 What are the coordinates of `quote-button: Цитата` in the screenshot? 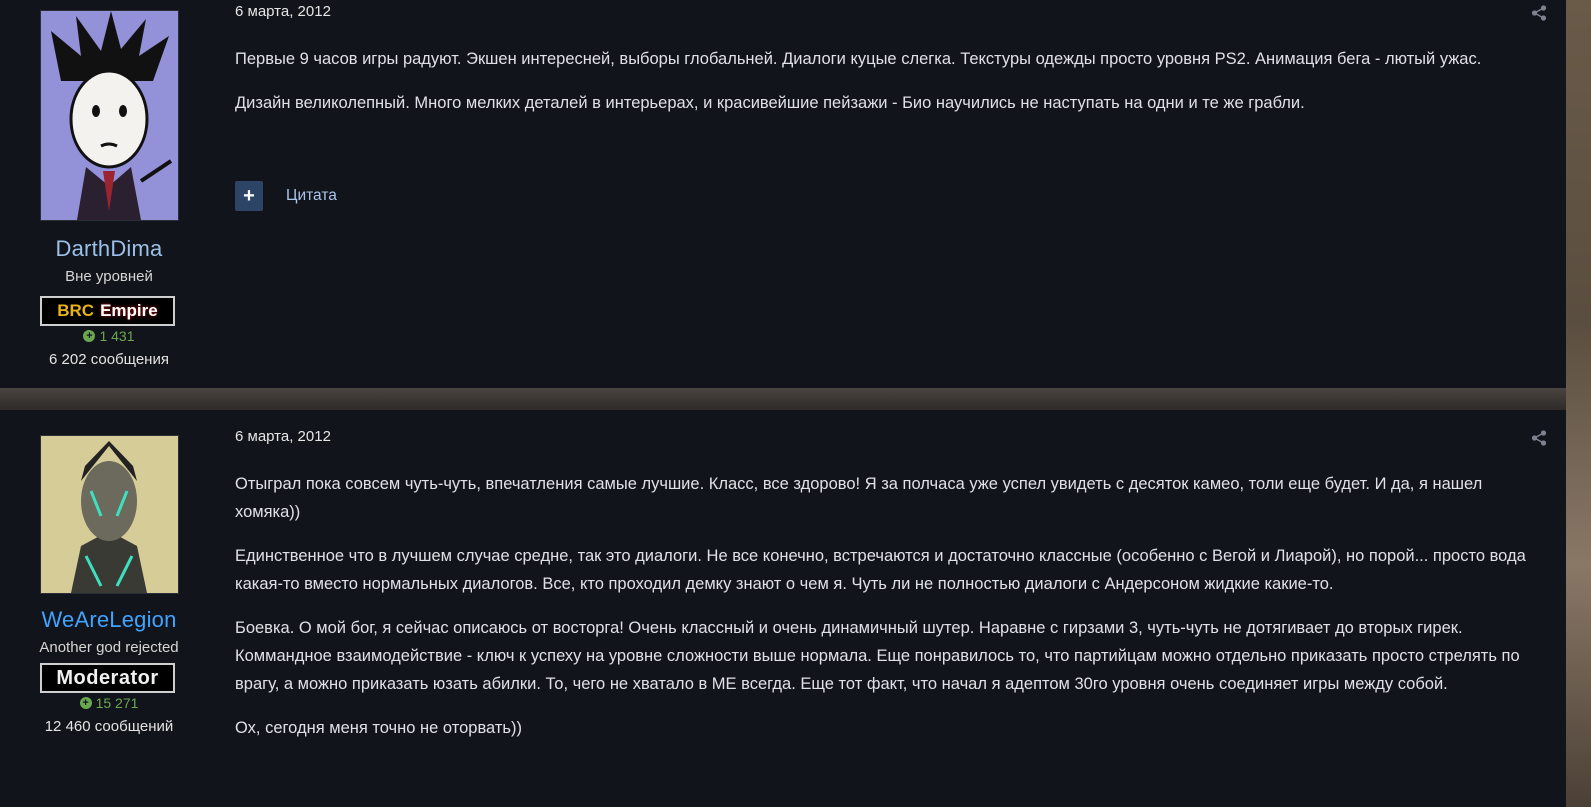 It's located at (311, 196).